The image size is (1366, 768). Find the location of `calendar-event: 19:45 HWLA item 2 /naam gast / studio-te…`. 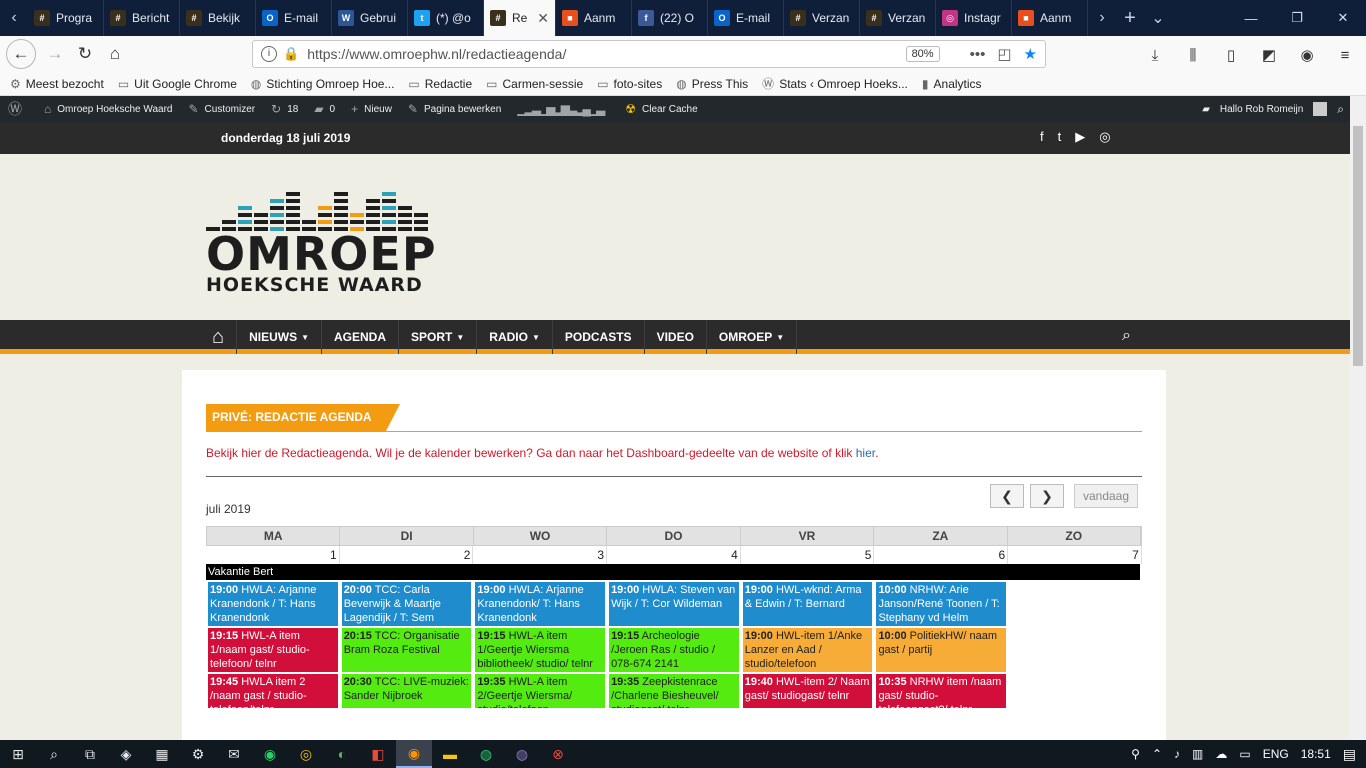

calendar-event: 19:45 HWLA item 2 /naam gast / studio-te… is located at coordinates (273, 691).